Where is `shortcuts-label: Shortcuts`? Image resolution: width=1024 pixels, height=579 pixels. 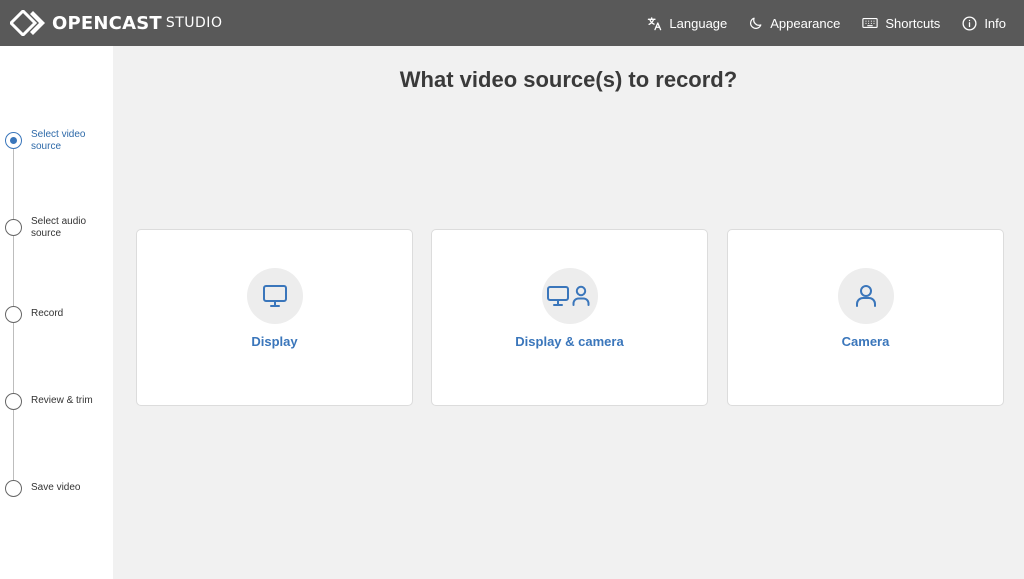
shortcuts-label: Shortcuts is located at coordinates (913, 23).